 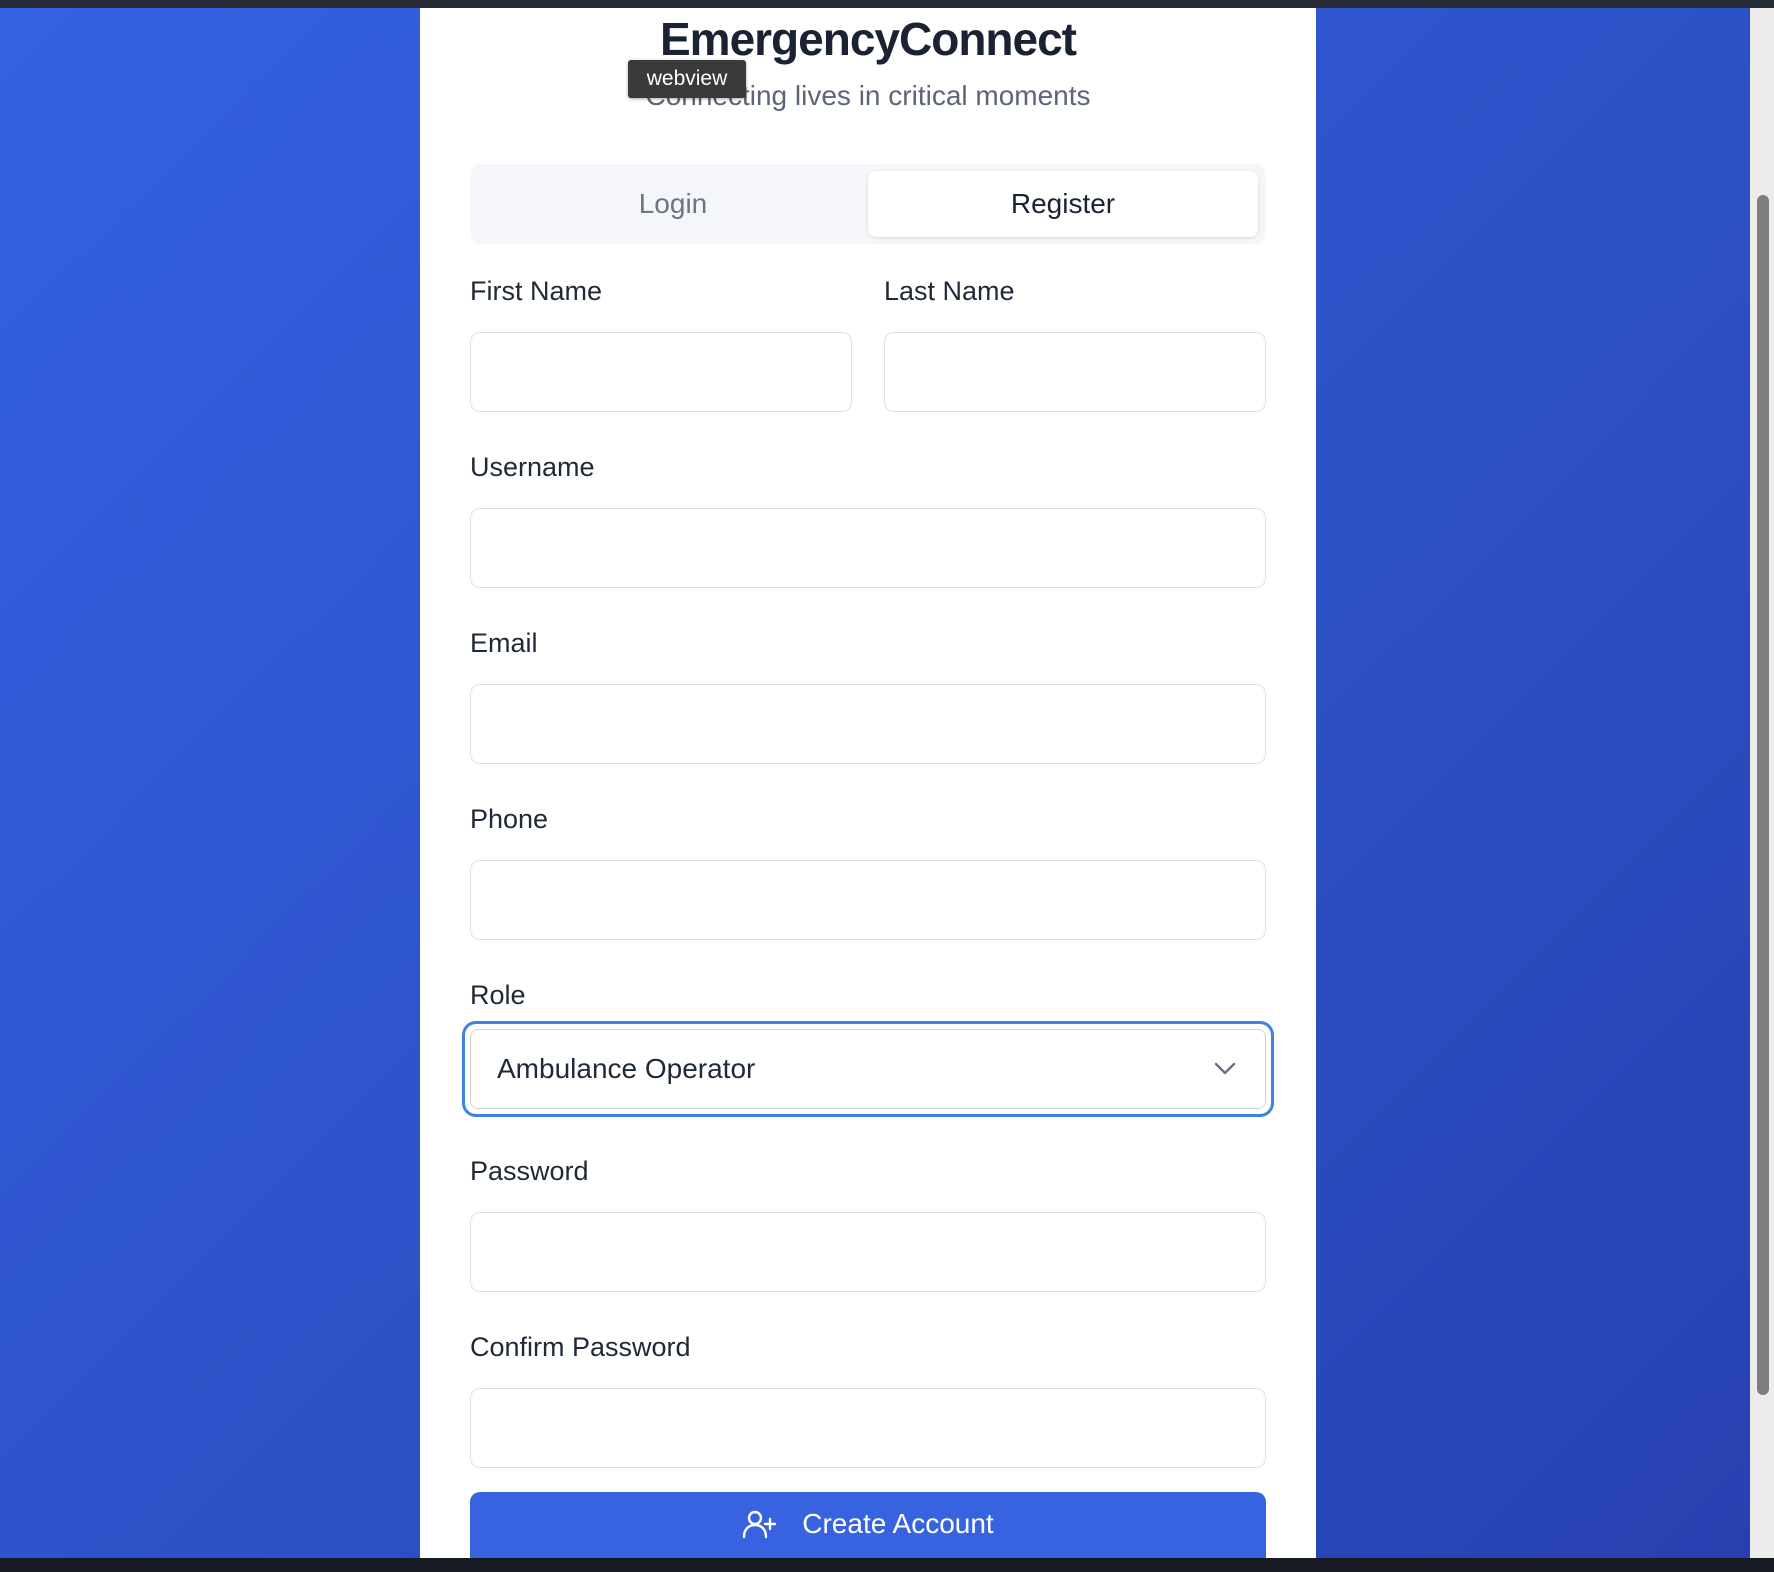 What do you see at coordinates (529, 1171) in the screenshot?
I see `password-label: Password` at bounding box center [529, 1171].